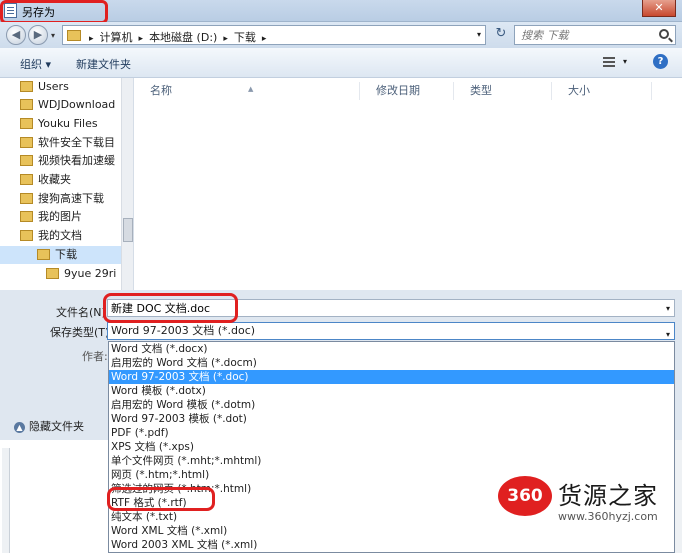  Describe the element at coordinates (54, 12) in the screenshot. I see `annotation-highlight-title` at that location.